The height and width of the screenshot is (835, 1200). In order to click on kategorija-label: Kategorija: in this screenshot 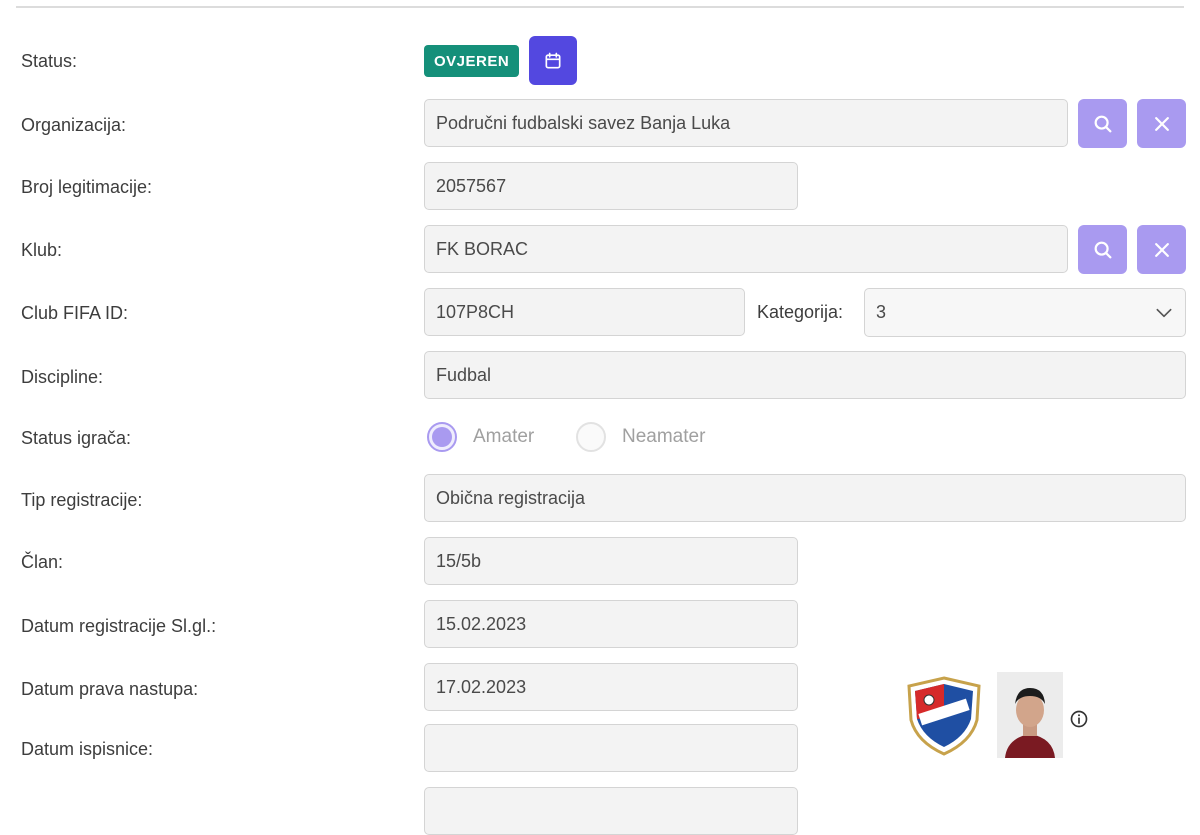, I will do `click(800, 312)`.